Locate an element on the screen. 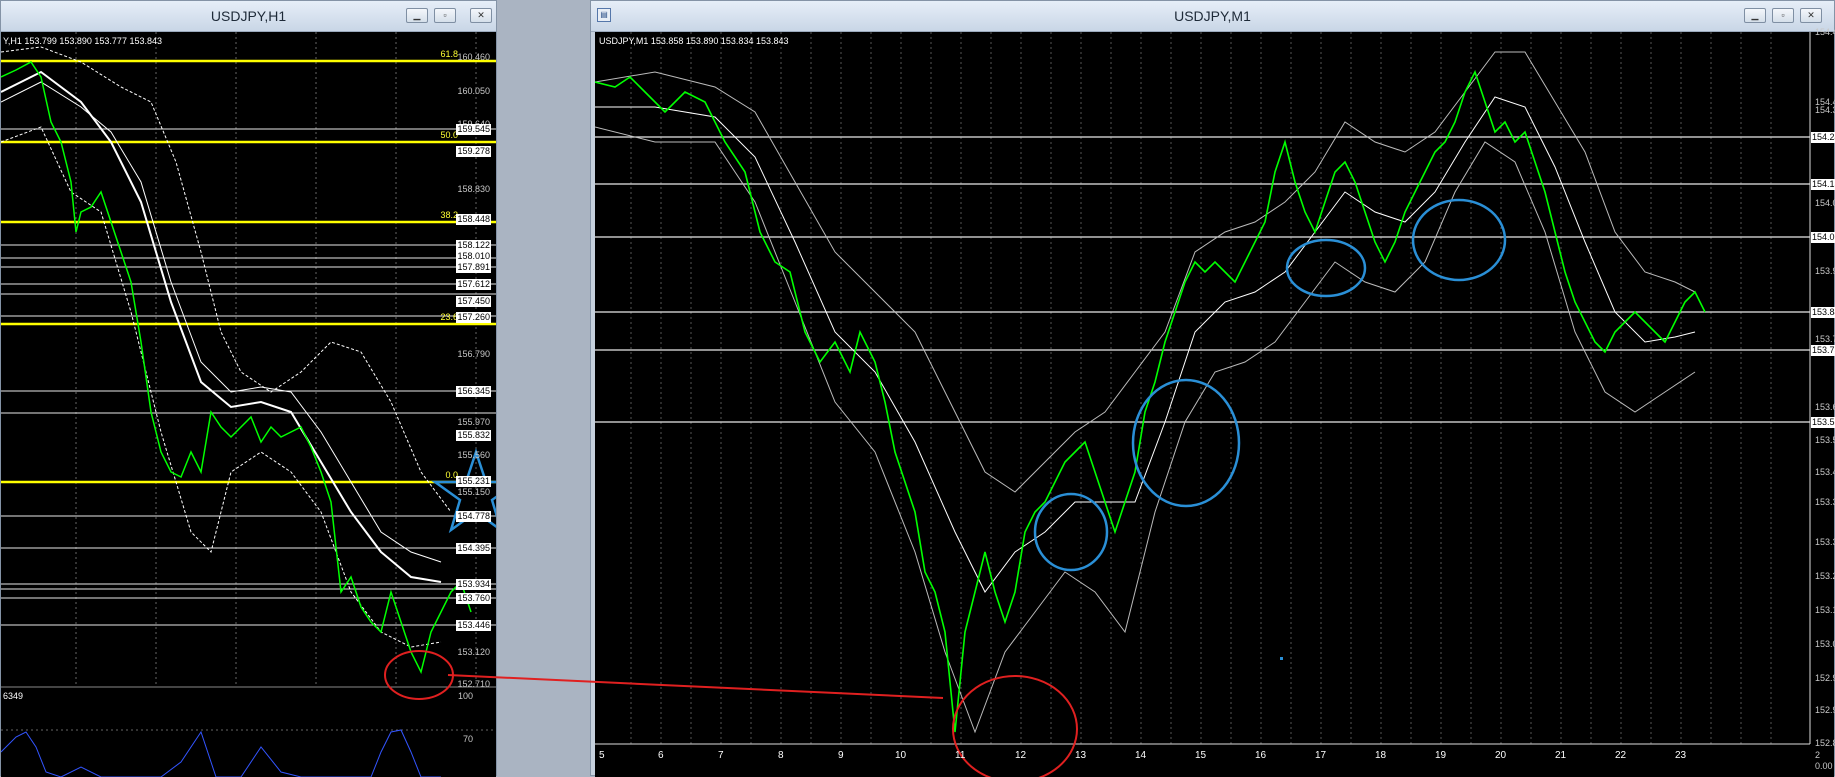 This screenshot has width=1835, height=777. h1-upper-band is located at coordinates (226, 279).